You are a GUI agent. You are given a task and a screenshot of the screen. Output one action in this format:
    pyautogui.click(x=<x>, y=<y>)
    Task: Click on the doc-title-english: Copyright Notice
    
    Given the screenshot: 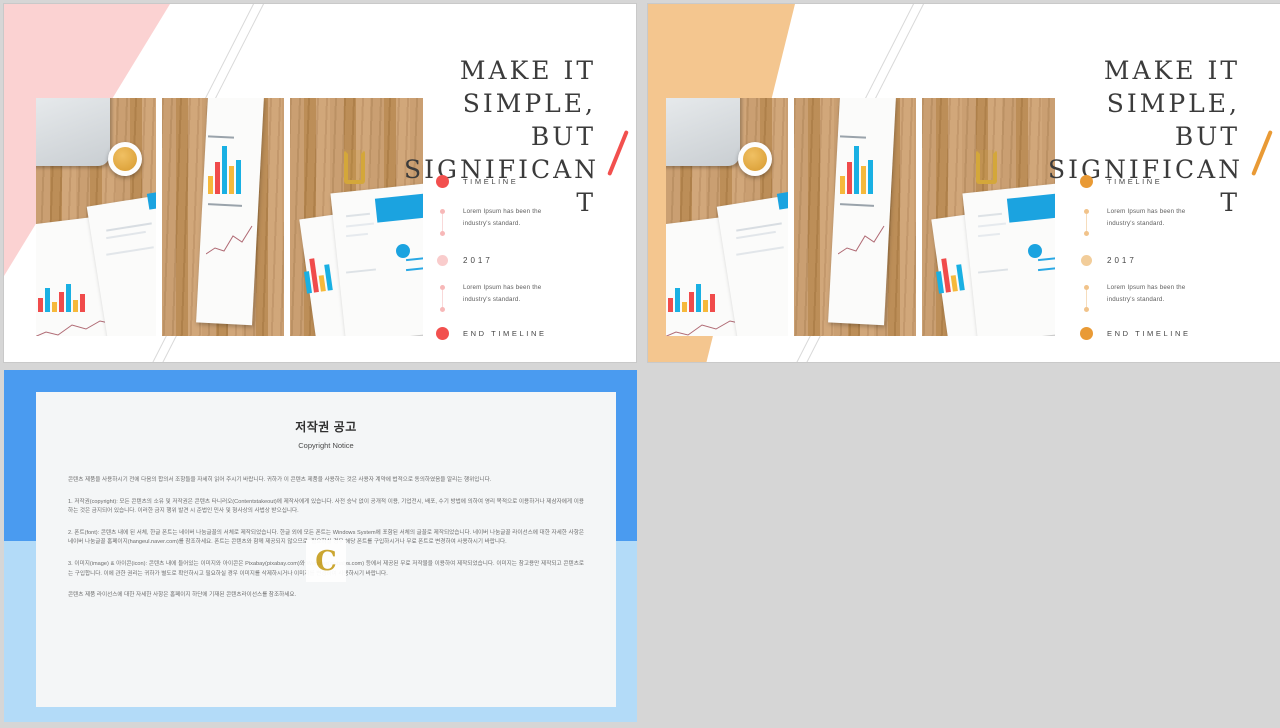 What is the action you would take?
    pyautogui.click(x=326, y=445)
    